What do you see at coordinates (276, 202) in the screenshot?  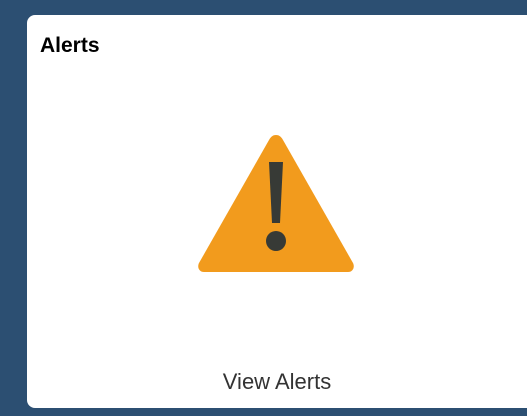 I see `warning-triangle-icon` at bounding box center [276, 202].